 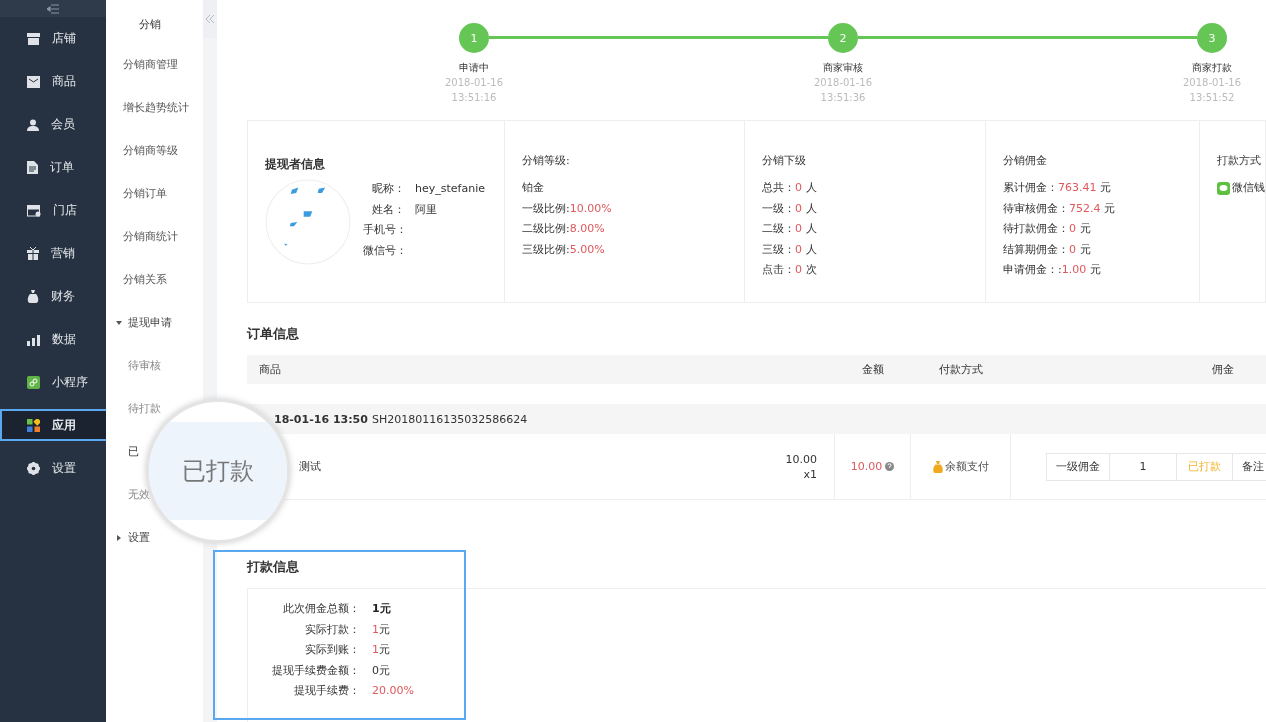 What do you see at coordinates (210, 19) in the screenshot?
I see `double-chevron-icon` at bounding box center [210, 19].